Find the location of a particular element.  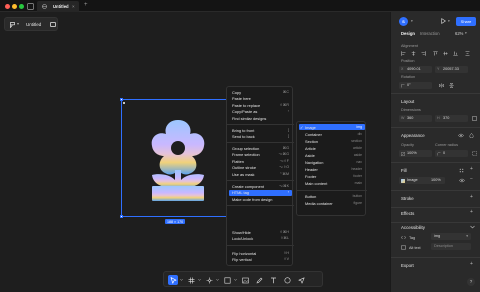

align-center-h-icon is located at coordinates (413, 53).